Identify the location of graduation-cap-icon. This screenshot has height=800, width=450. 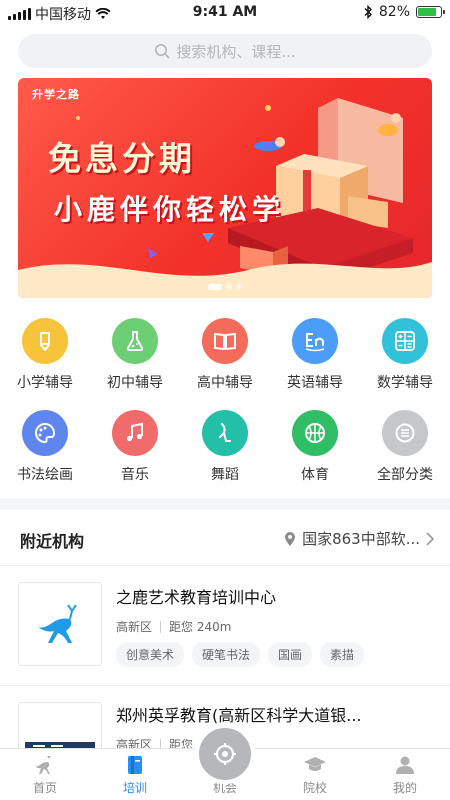
(315, 764).